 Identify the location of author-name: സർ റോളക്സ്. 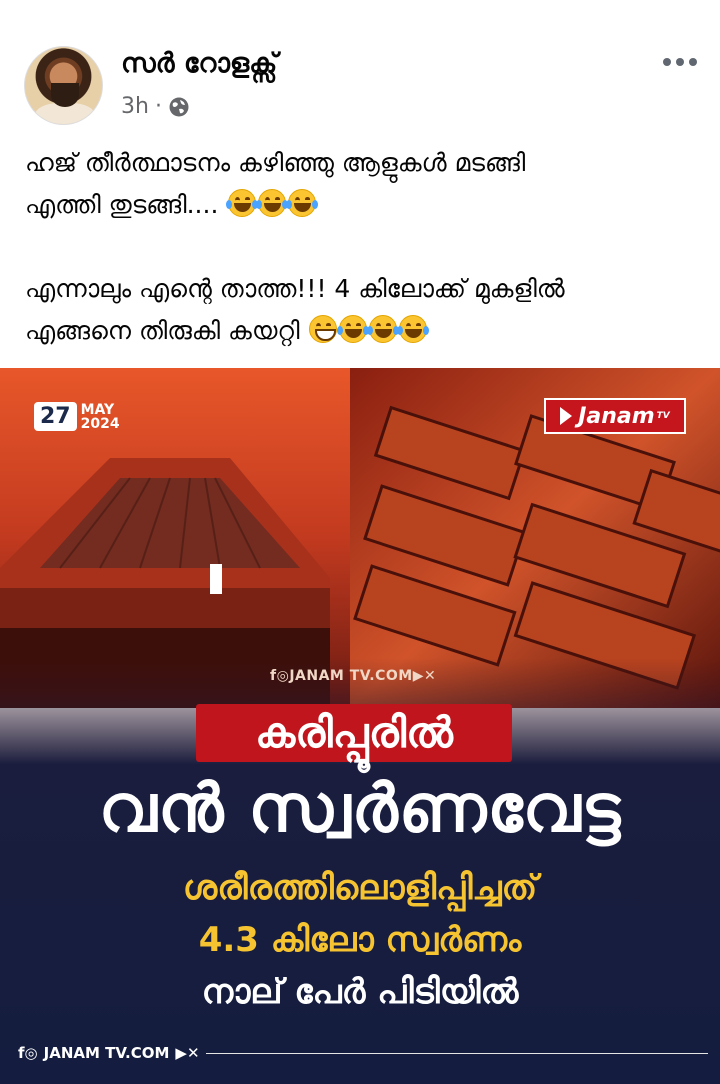
(199, 64).